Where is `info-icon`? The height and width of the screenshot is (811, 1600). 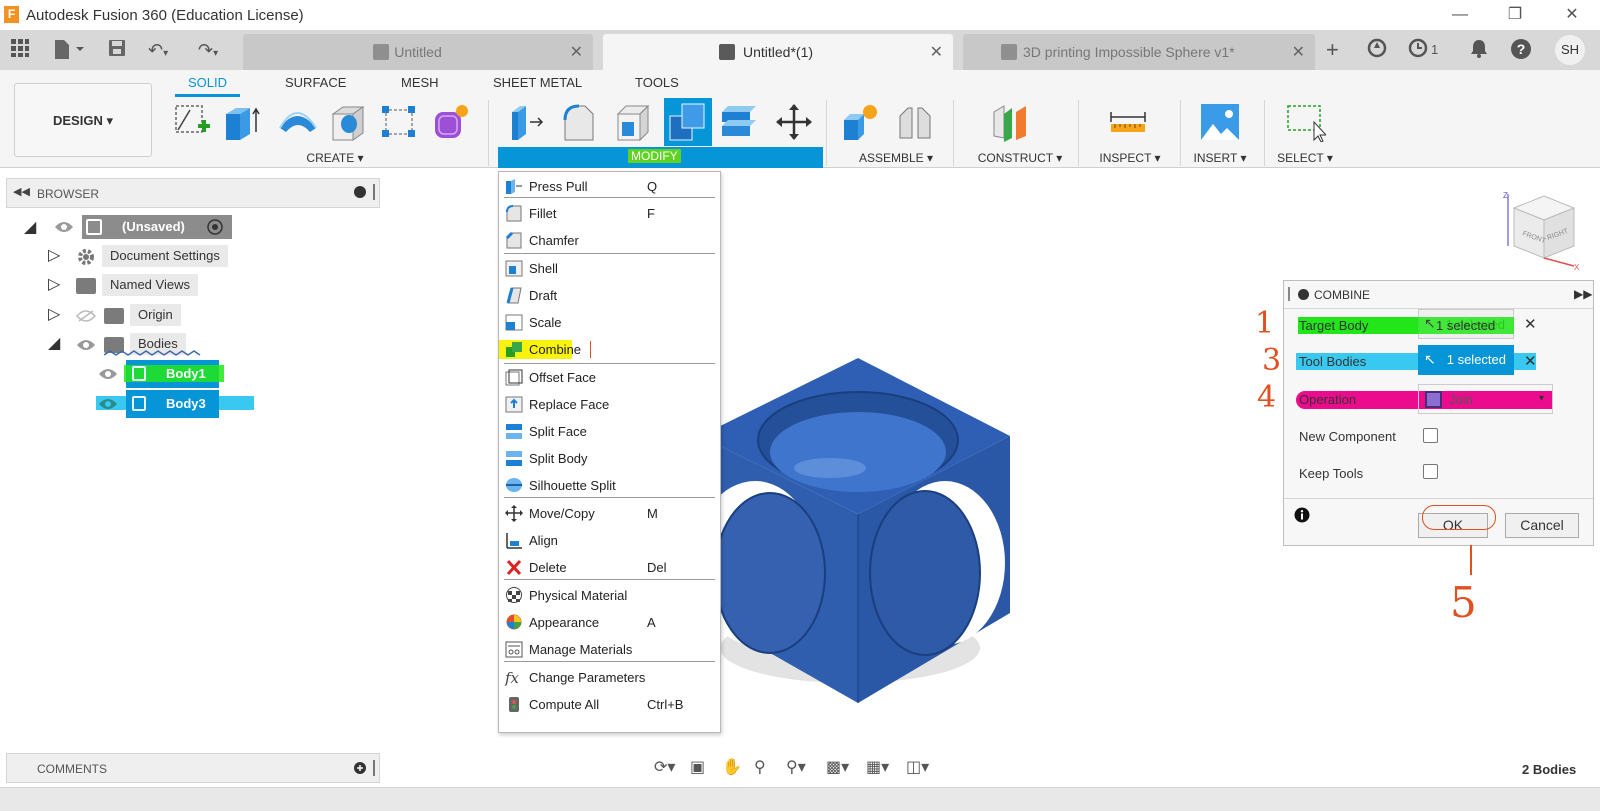 info-icon is located at coordinates (1302, 515).